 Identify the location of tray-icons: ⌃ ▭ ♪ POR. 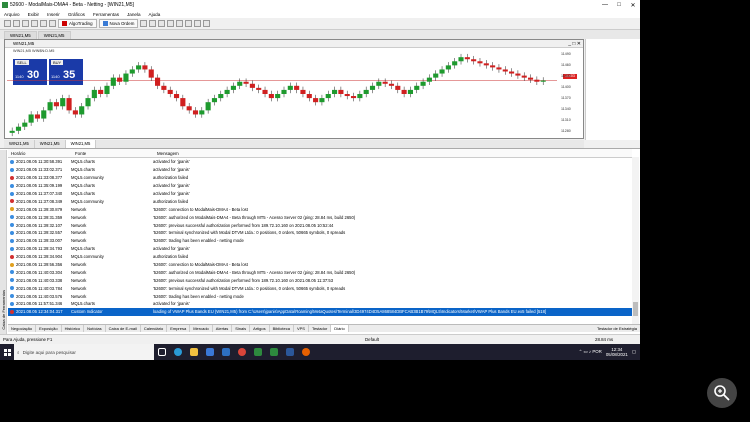
(590, 352).